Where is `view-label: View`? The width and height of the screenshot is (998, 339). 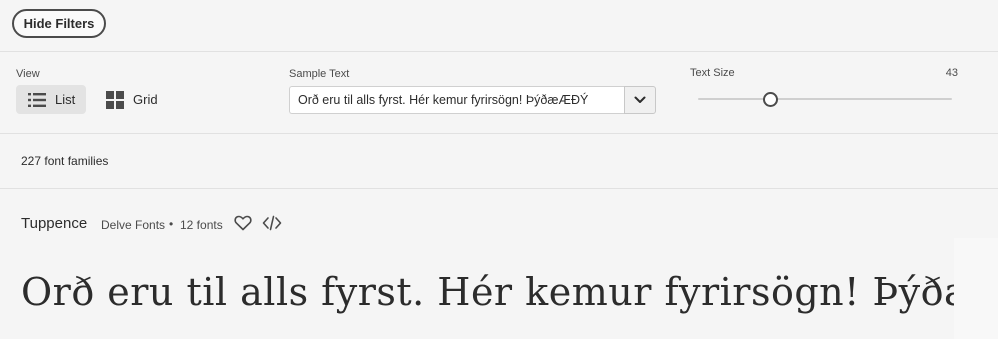
view-label: View is located at coordinates (28, 74).